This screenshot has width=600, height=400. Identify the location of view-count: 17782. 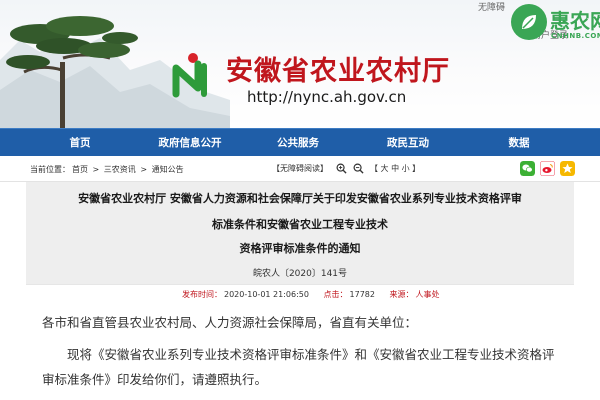
(362, 294).